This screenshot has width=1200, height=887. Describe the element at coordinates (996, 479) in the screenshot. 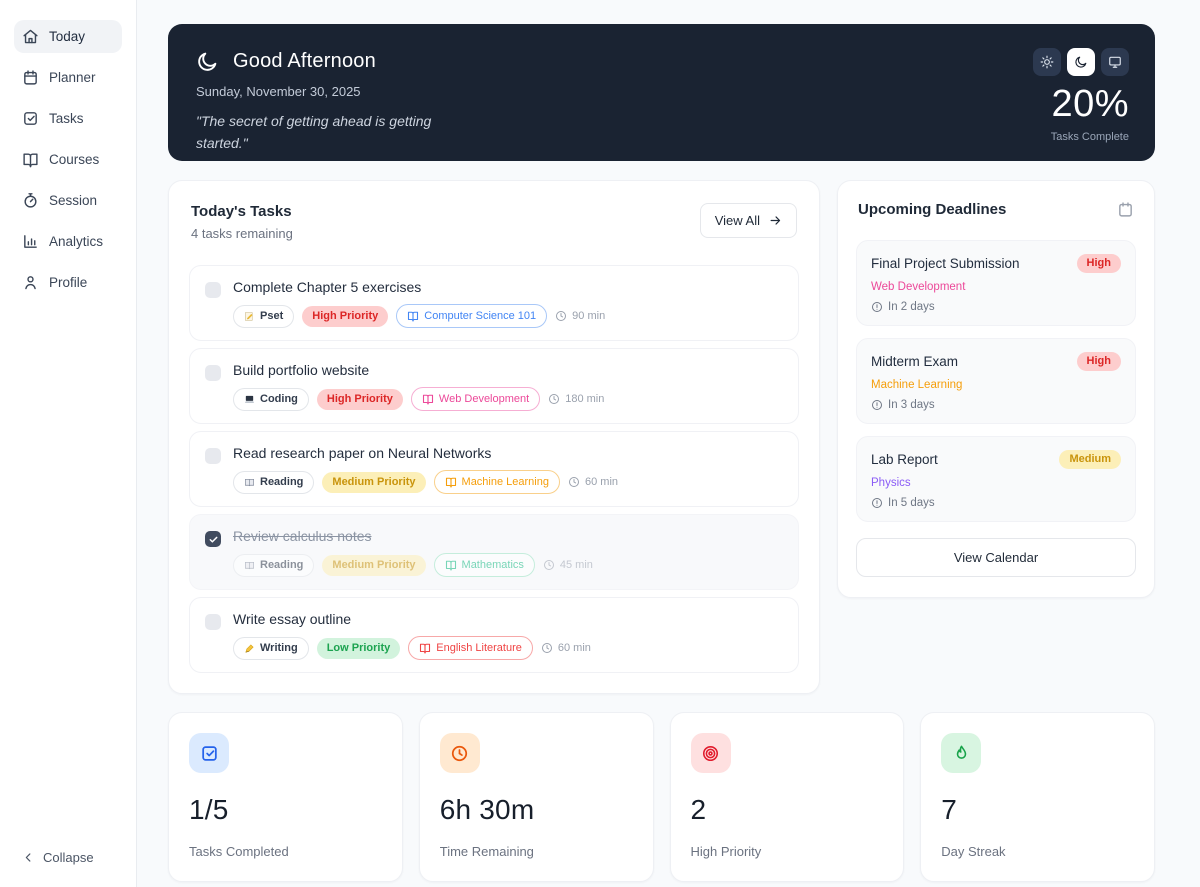

I see `deadline-item: Lab Report Medium Physics In 5 days` at that location.